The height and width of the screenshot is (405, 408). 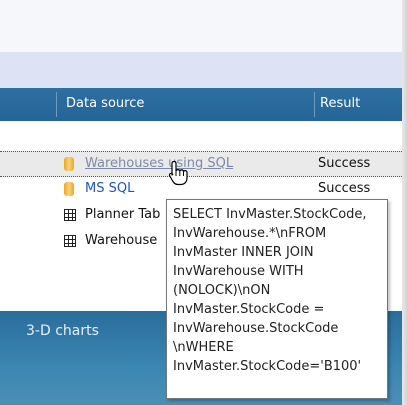 I want to click on table-row: Warehouses using SQL Success, so click(x=201, y=164).